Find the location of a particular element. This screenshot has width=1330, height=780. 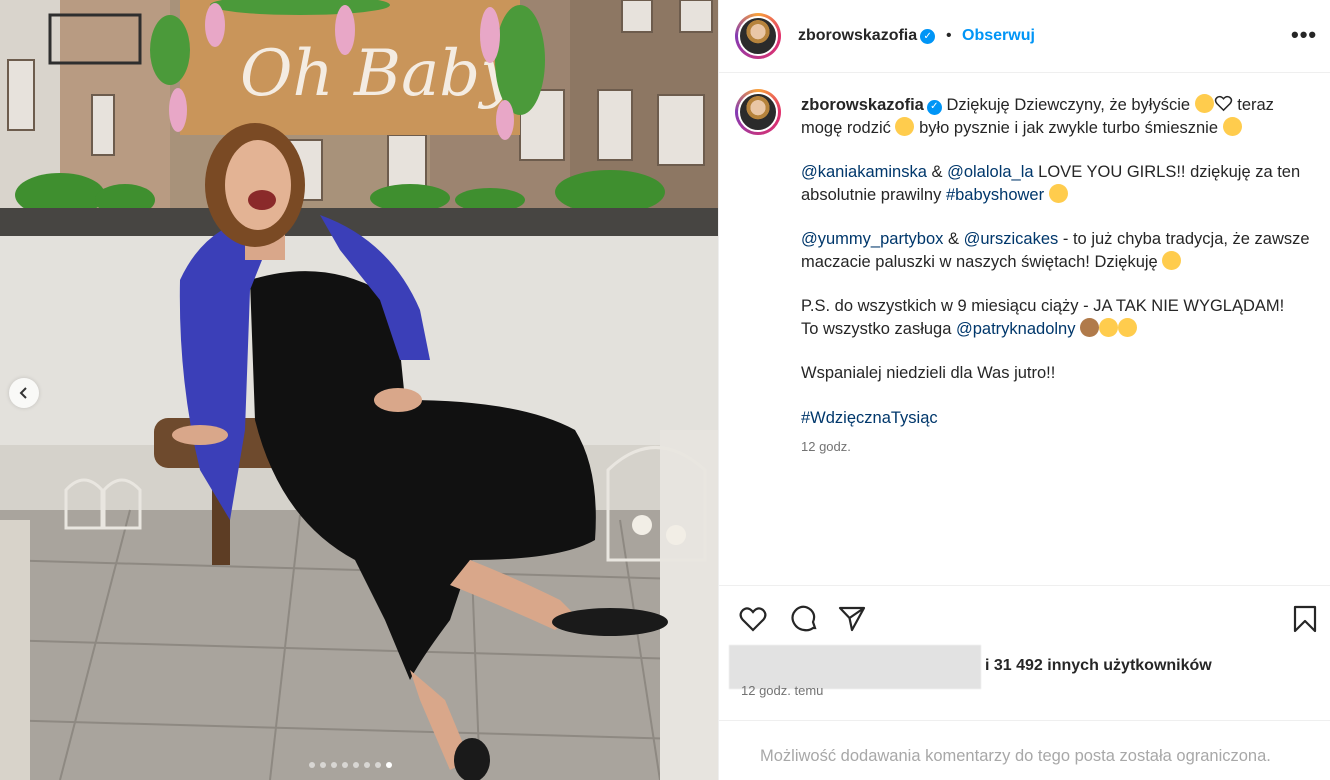

hashtag-link: #WdzięcznaTysiąc is located at coordinates (869, 418).